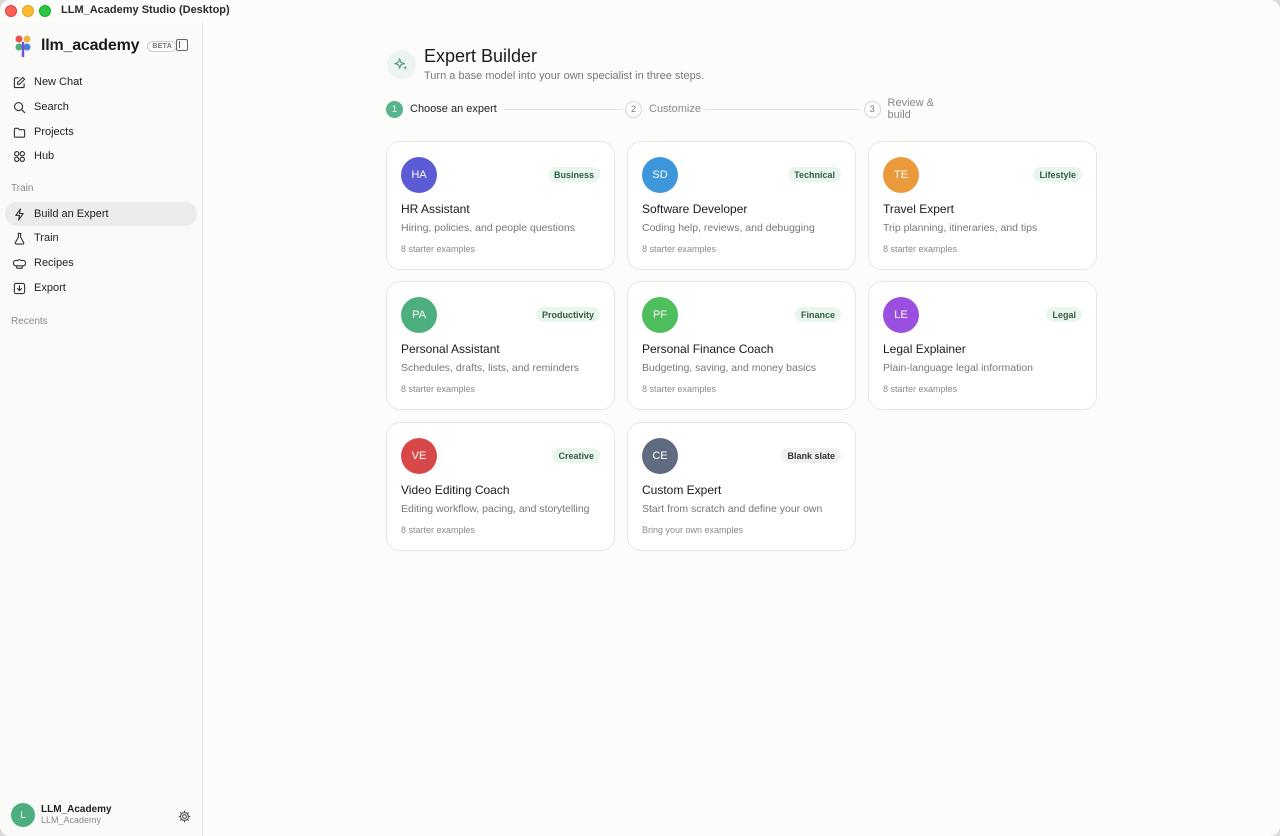  What do you see at coordinates (11, 11) in the screenshot?
I see `close-window-button` at bounding box center [11, 11].